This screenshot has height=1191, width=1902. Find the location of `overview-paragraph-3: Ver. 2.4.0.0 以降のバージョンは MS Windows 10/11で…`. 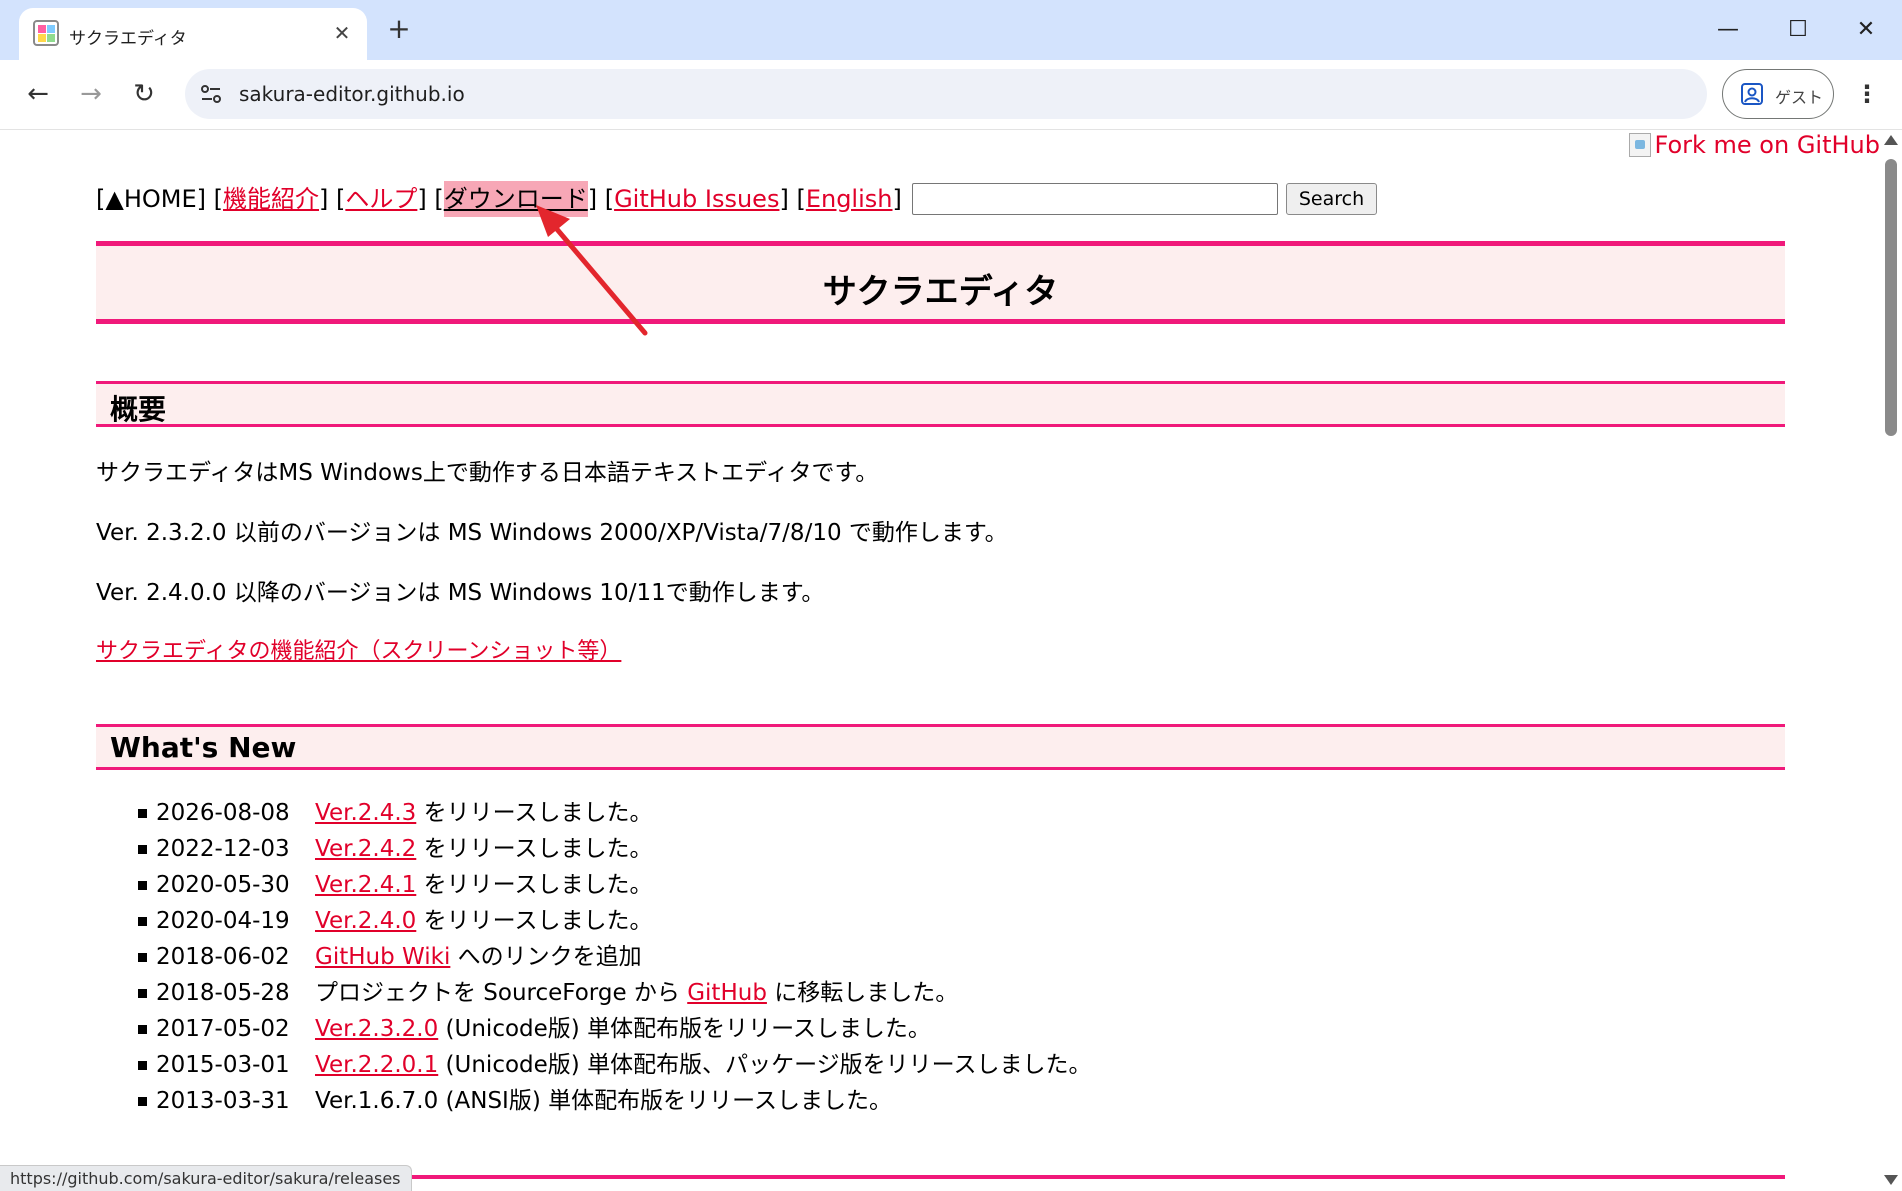

overview-paragraph-3: Ver. 2.4.0.0 以降のバージョンは MS Windows 10/11で… is located at coordinates (460, 593).